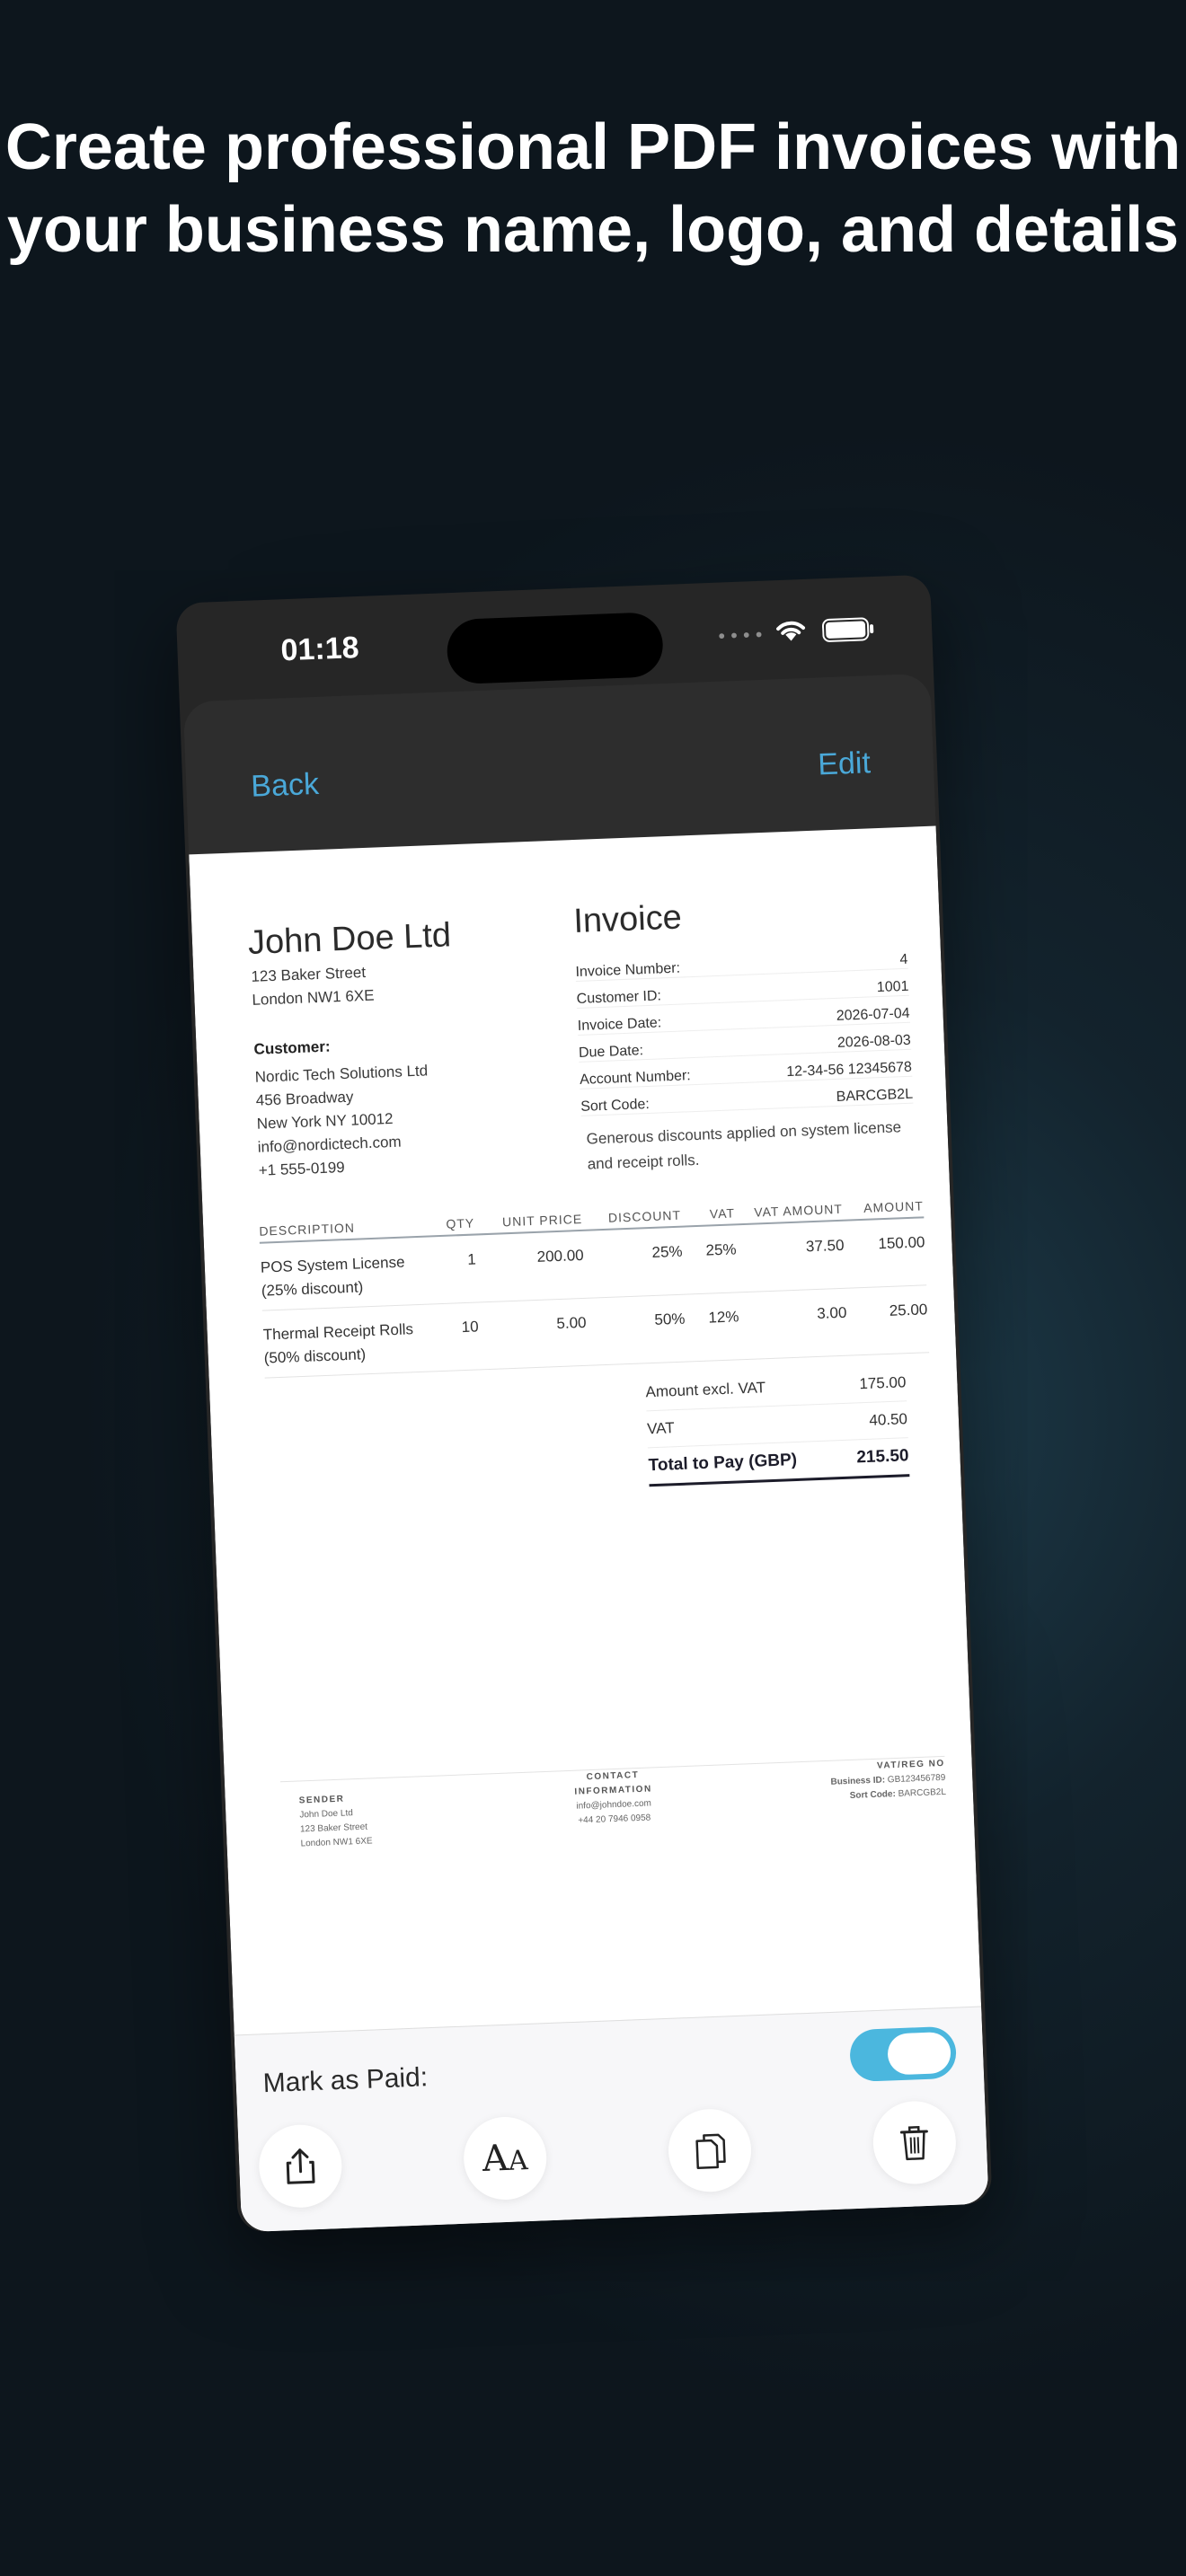 The height and width of the screenshot is (2576, 1186). I want to click on column-header: QTY, so click(460, 1223).